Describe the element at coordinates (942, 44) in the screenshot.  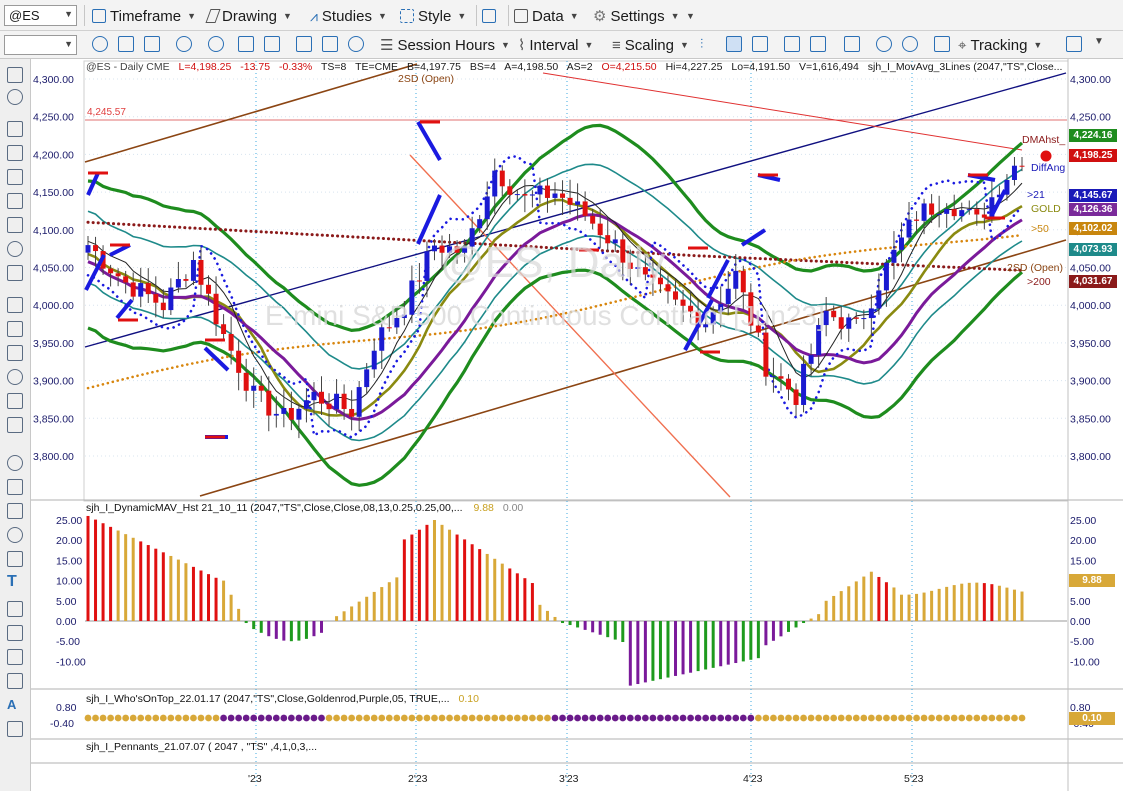
I see `table-icon` at that location.